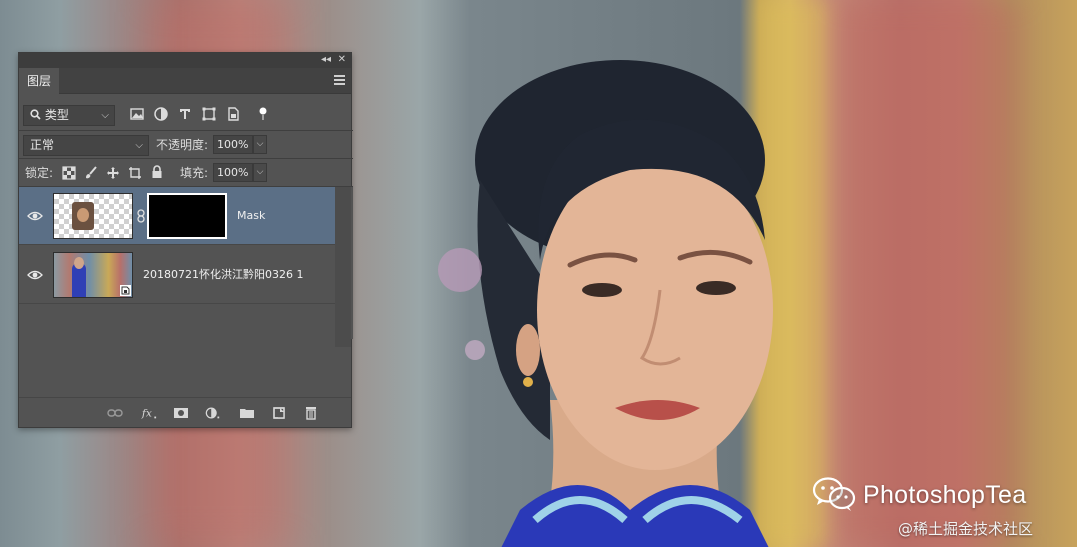 This screenshot has width=1077, height=547. Describe the element at coordinates (213, 413) in the screenshot. I see `new-adjustment-layer-icon` at that location.